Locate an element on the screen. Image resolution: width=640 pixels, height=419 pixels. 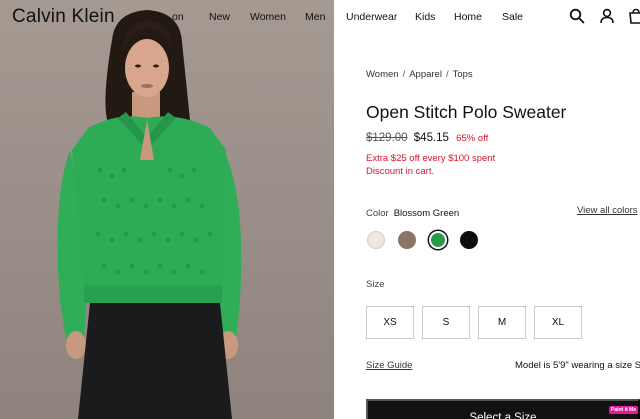
nav-item-partial: on is located at coordinates (178, 17).